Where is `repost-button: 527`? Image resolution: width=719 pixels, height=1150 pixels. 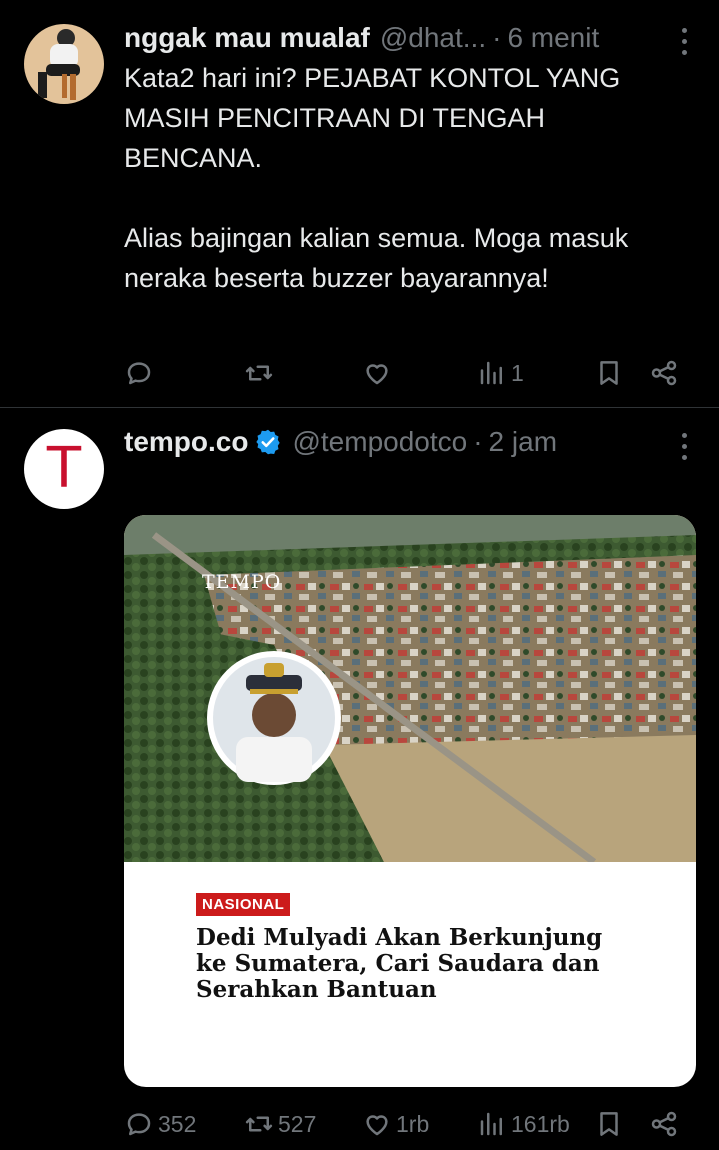 repost-button: 527 is located at coordinates (280, 1124).